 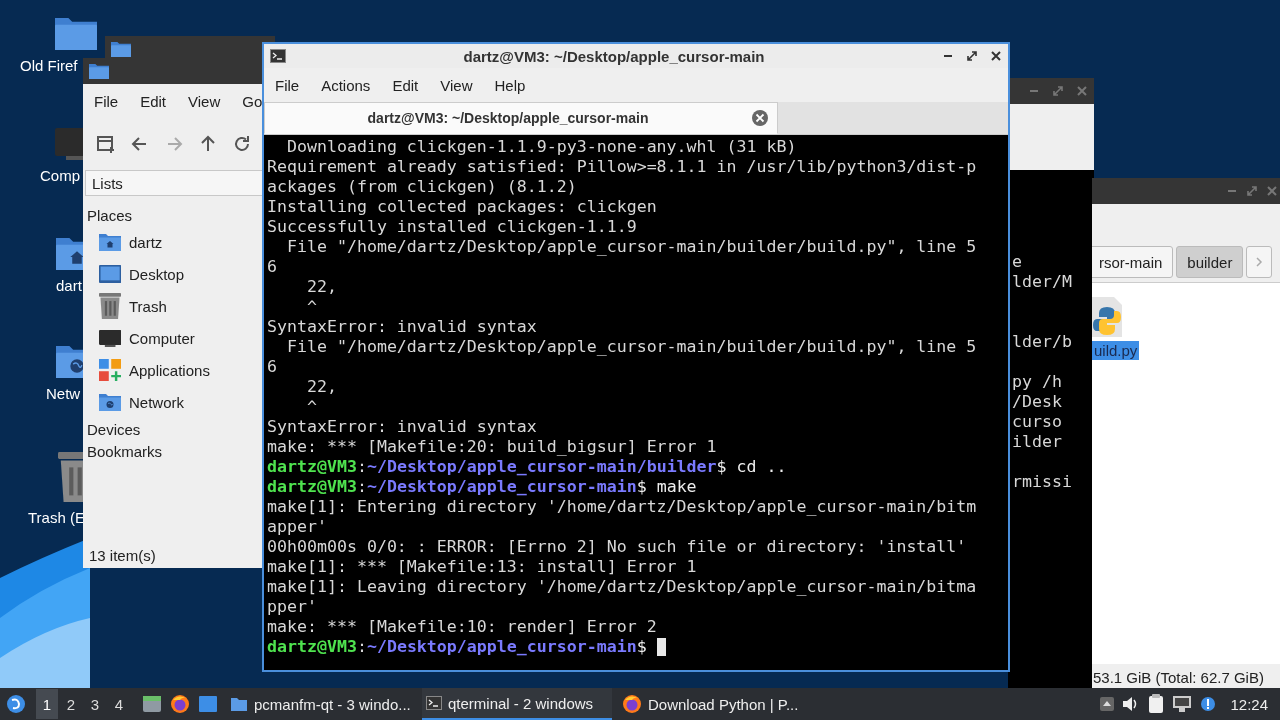 What do you see at coordinates (292, 607) in the screenshot?
I see `terminal-line: pper'` at bounding box center [292, 607].